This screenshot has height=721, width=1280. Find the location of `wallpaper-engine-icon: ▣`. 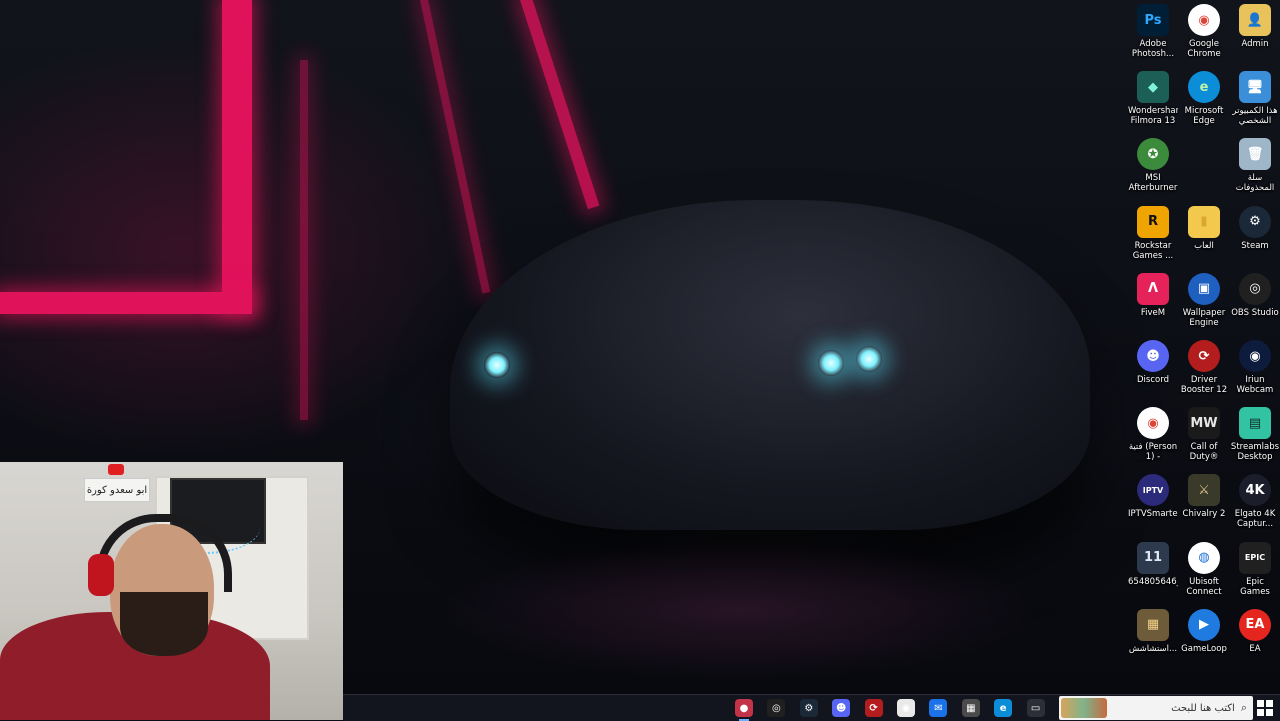

wallpaper-engine-icon: ▣ is located at coordinates (1204, 288).